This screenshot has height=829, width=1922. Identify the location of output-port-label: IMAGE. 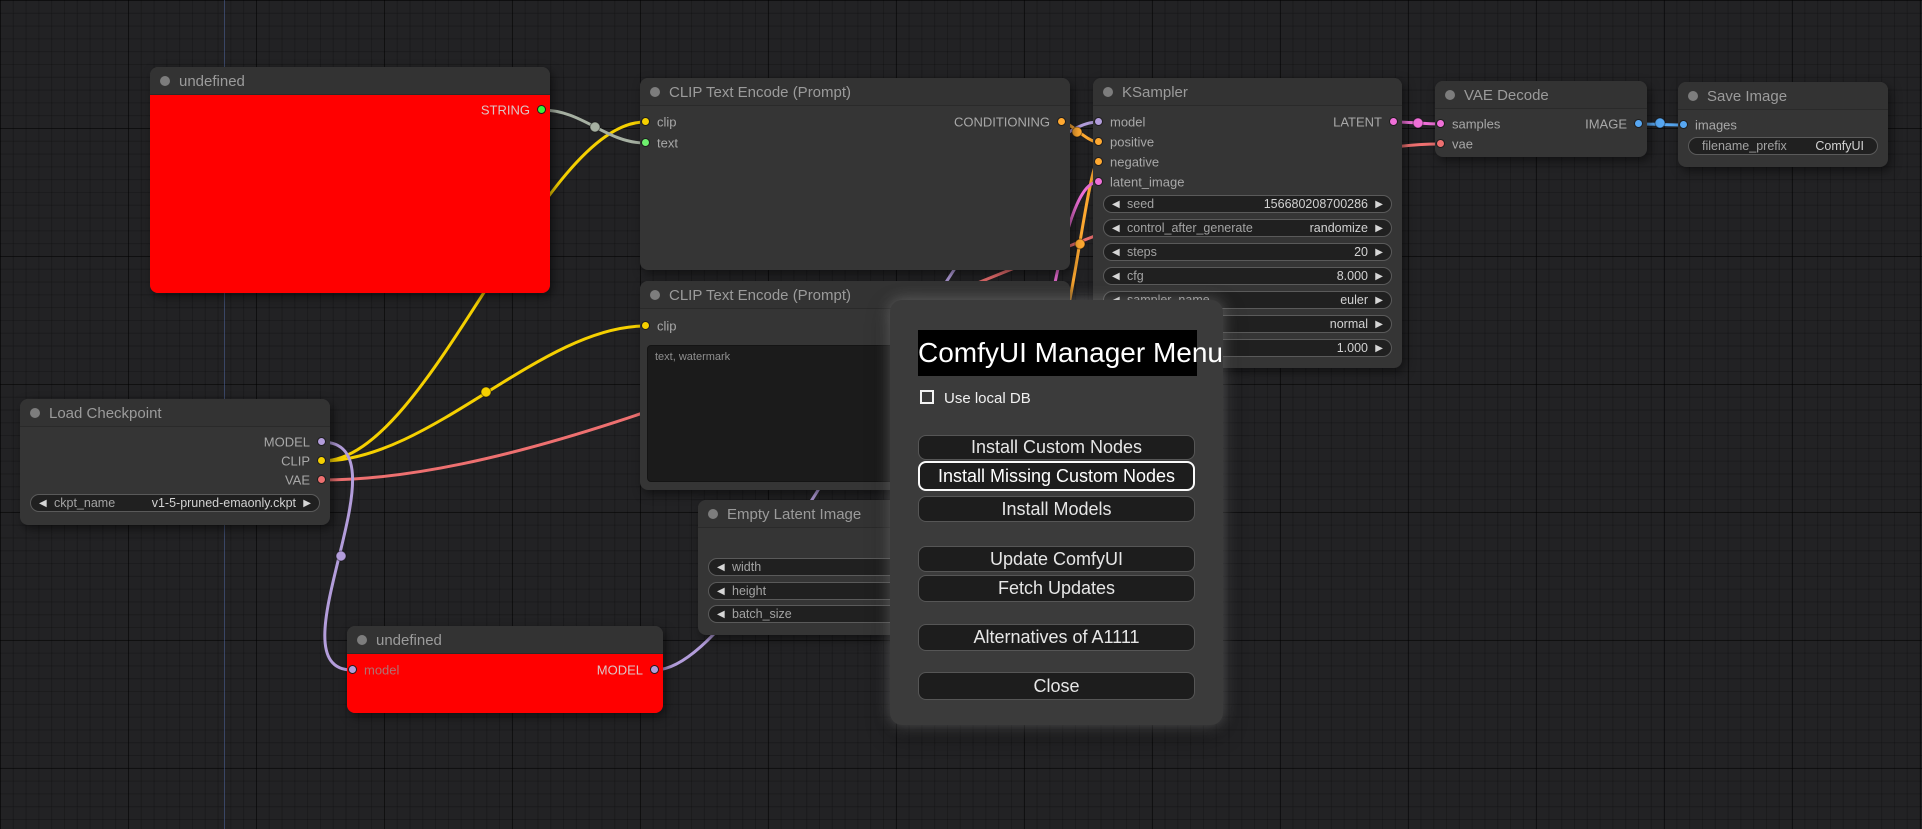
(1606, 124).